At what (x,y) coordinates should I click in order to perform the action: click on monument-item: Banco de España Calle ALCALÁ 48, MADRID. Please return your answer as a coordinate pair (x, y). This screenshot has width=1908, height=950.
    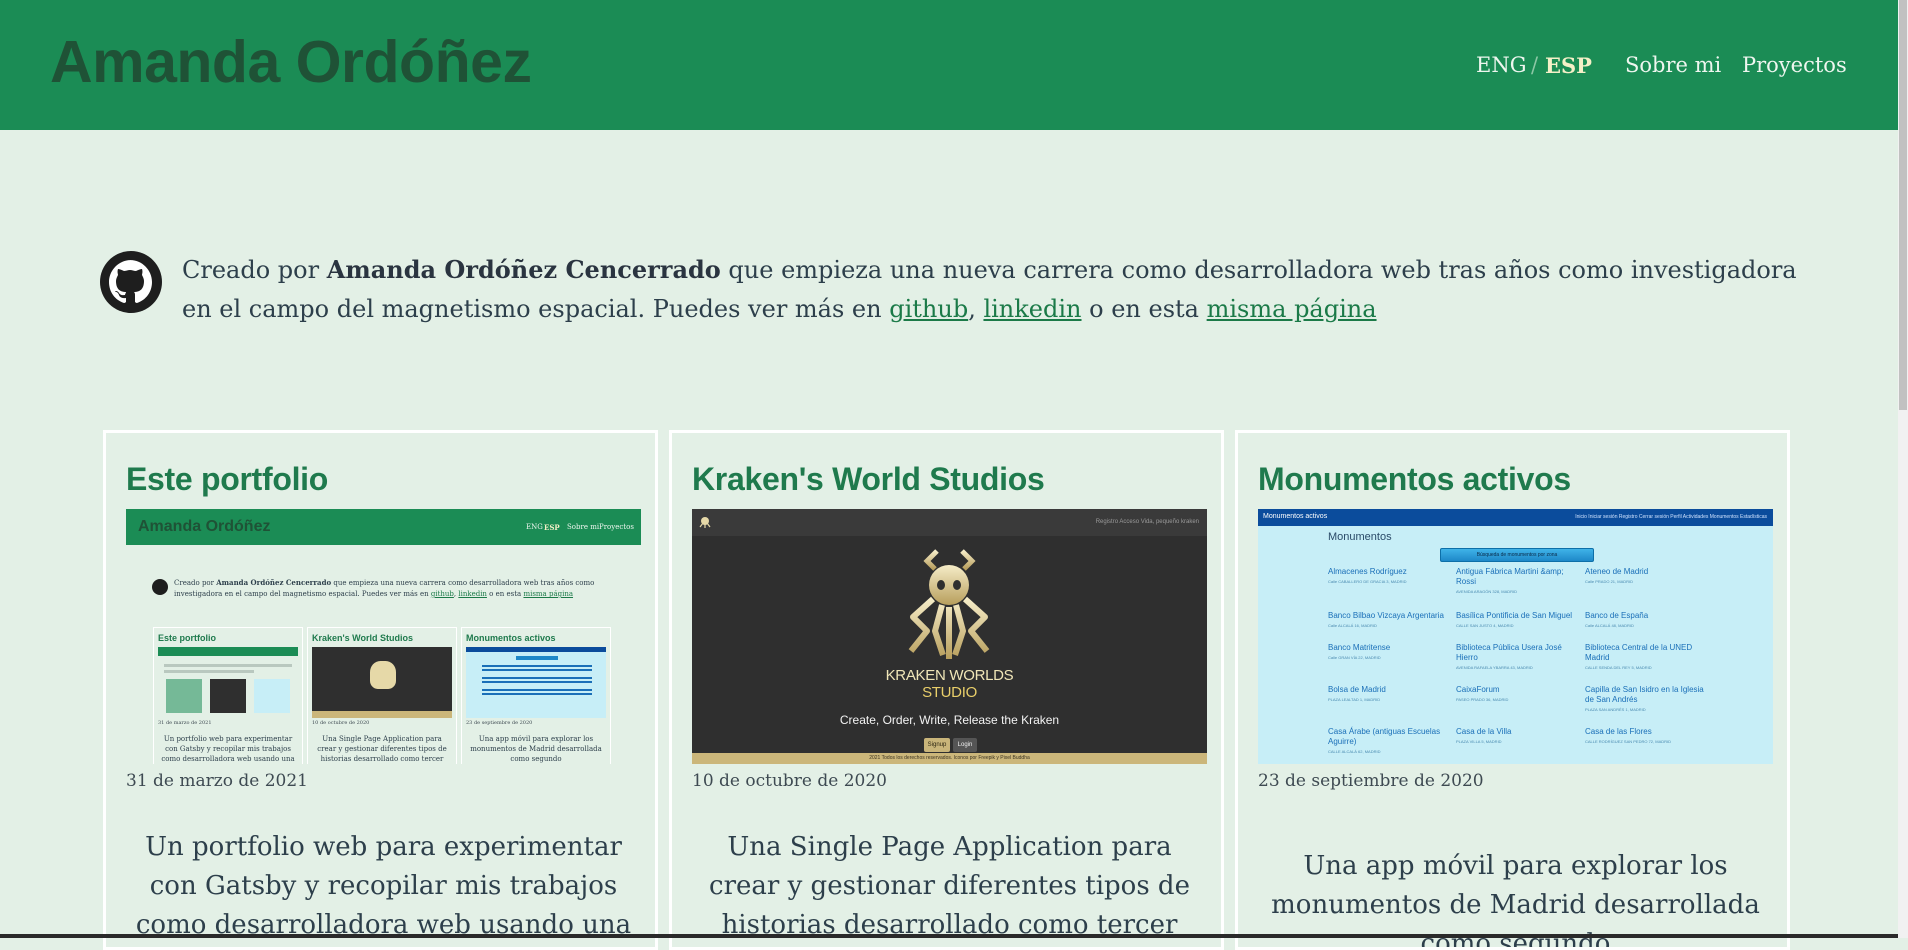
    Looking at the image, I should click on (1646, 620).